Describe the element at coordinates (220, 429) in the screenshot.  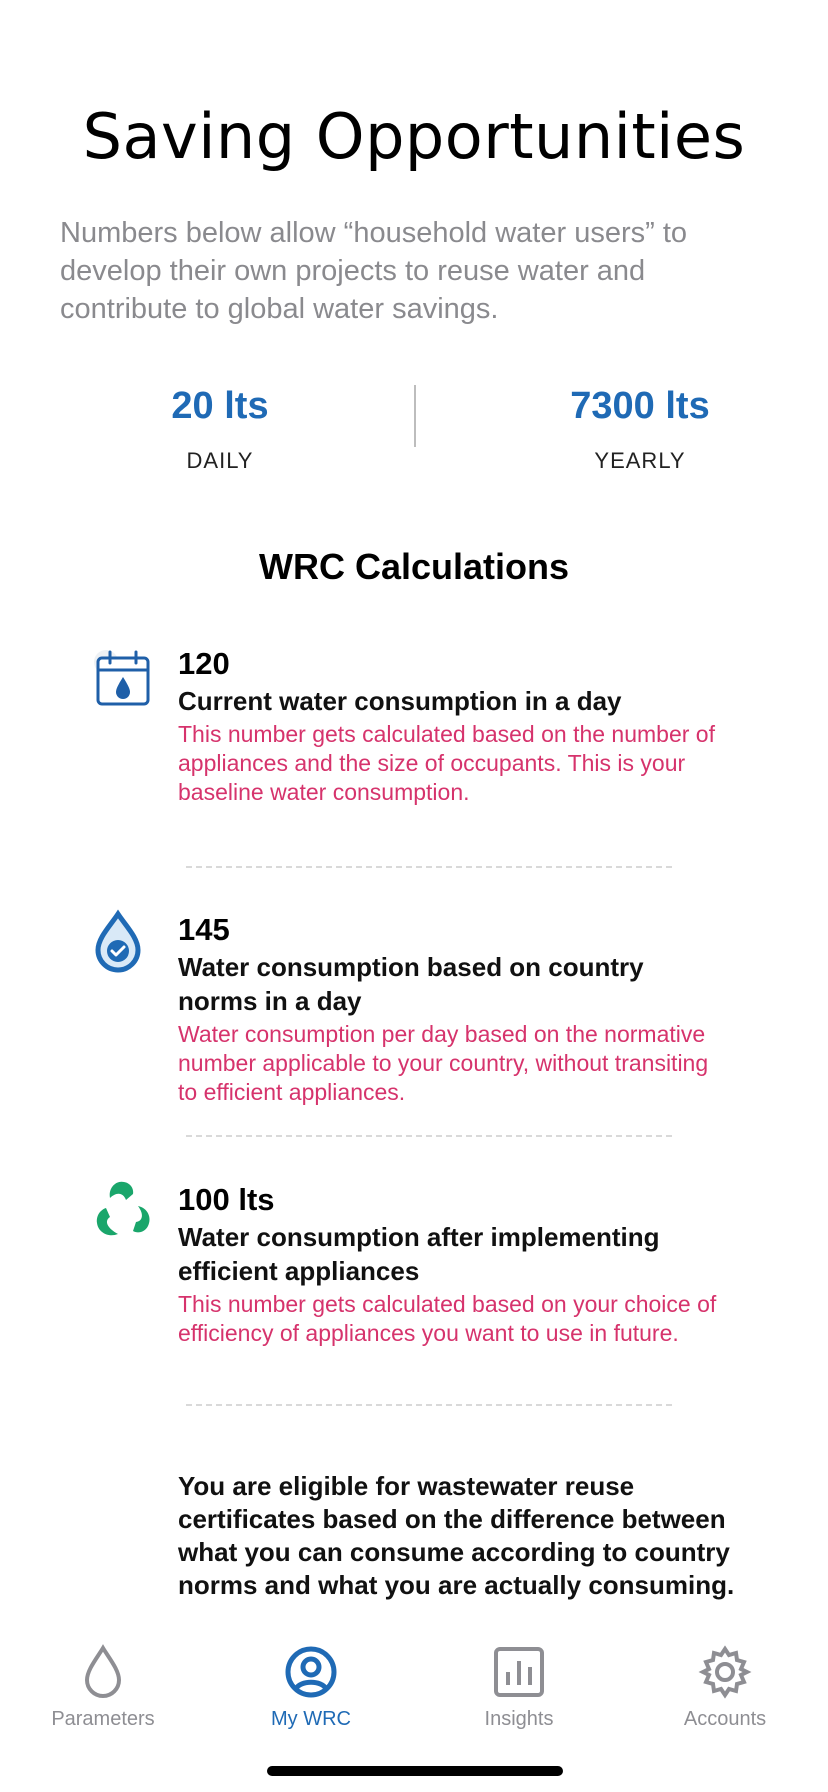
I see `daily-savings: 20 lts DAILY` at that location.